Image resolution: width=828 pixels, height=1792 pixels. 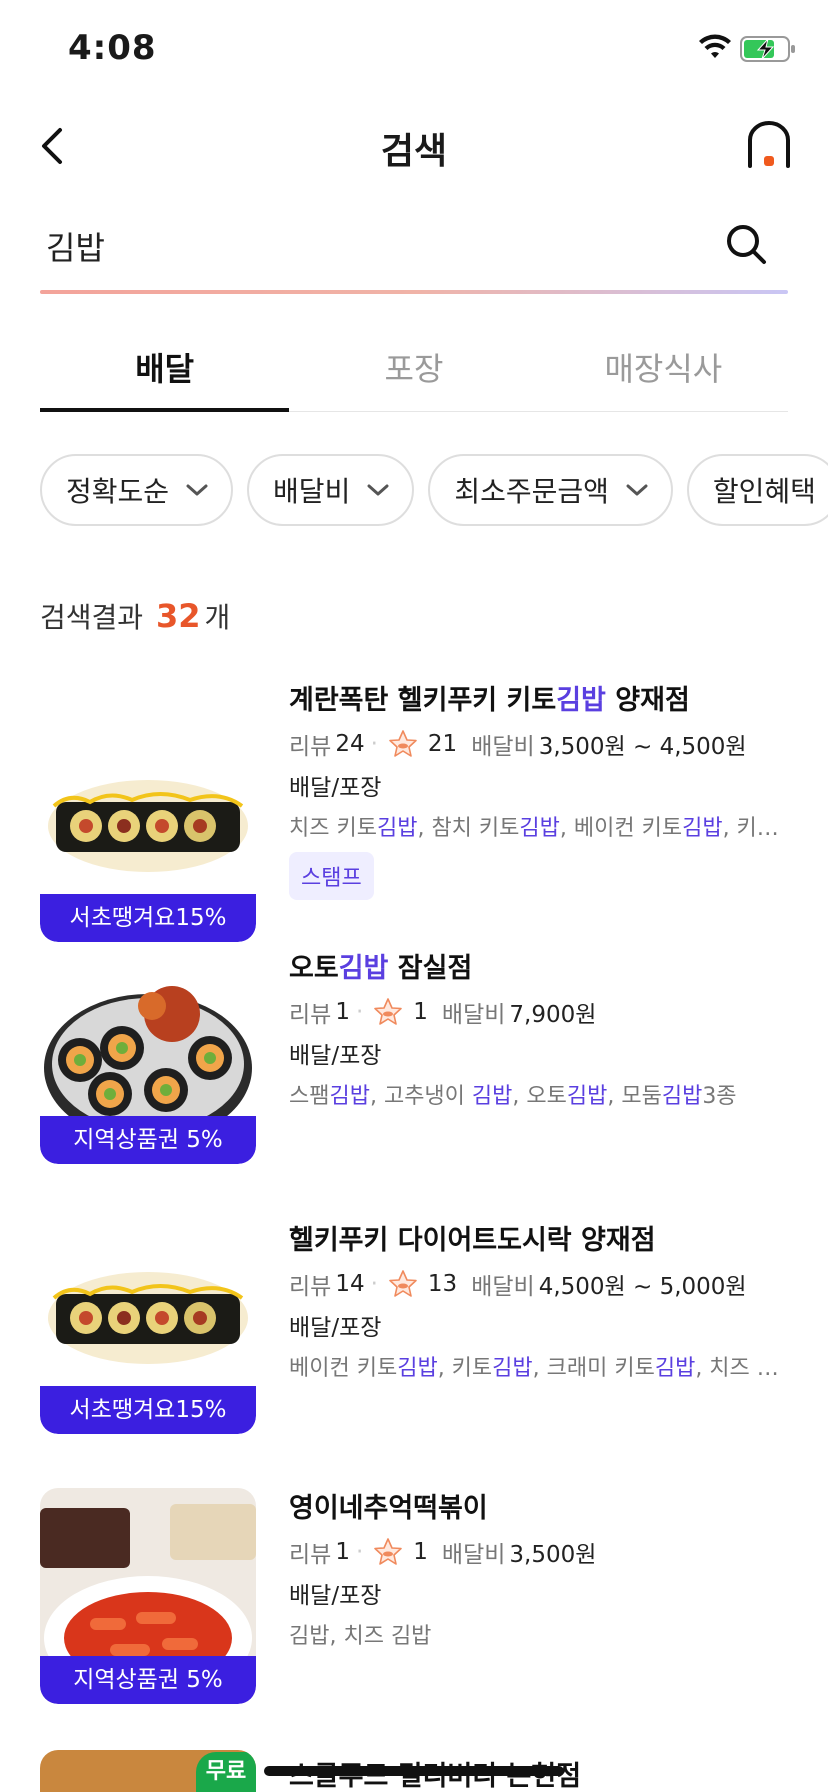 What do you see at coordinates (442, 1284) in the screenshot?
I see `stamp-count: 13` at bounding box center [442, 1284].